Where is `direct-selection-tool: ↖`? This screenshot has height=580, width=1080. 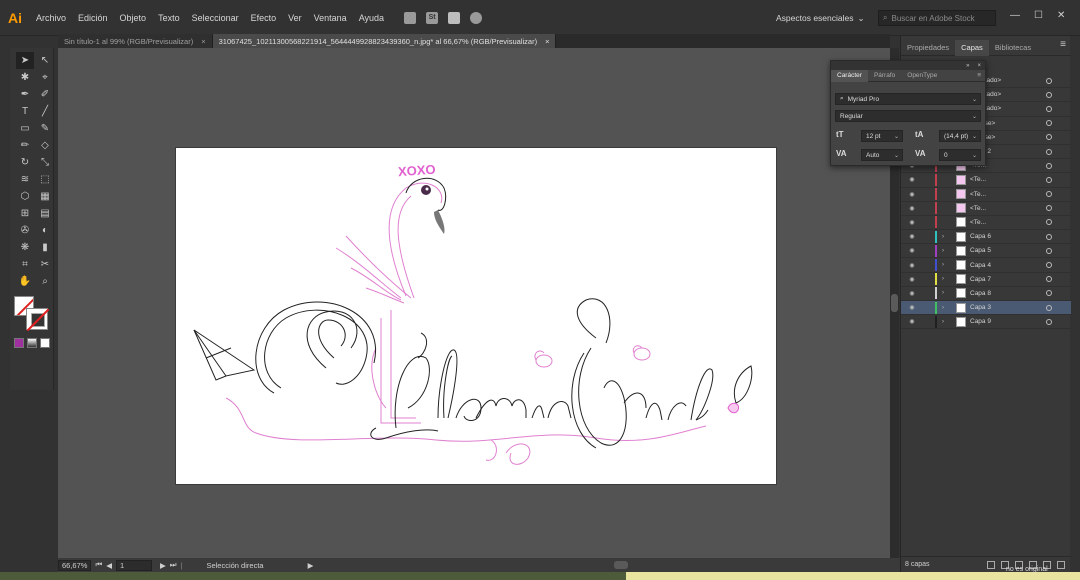
direct-selection-tool: ↖ is located at coordinates (45, 60).